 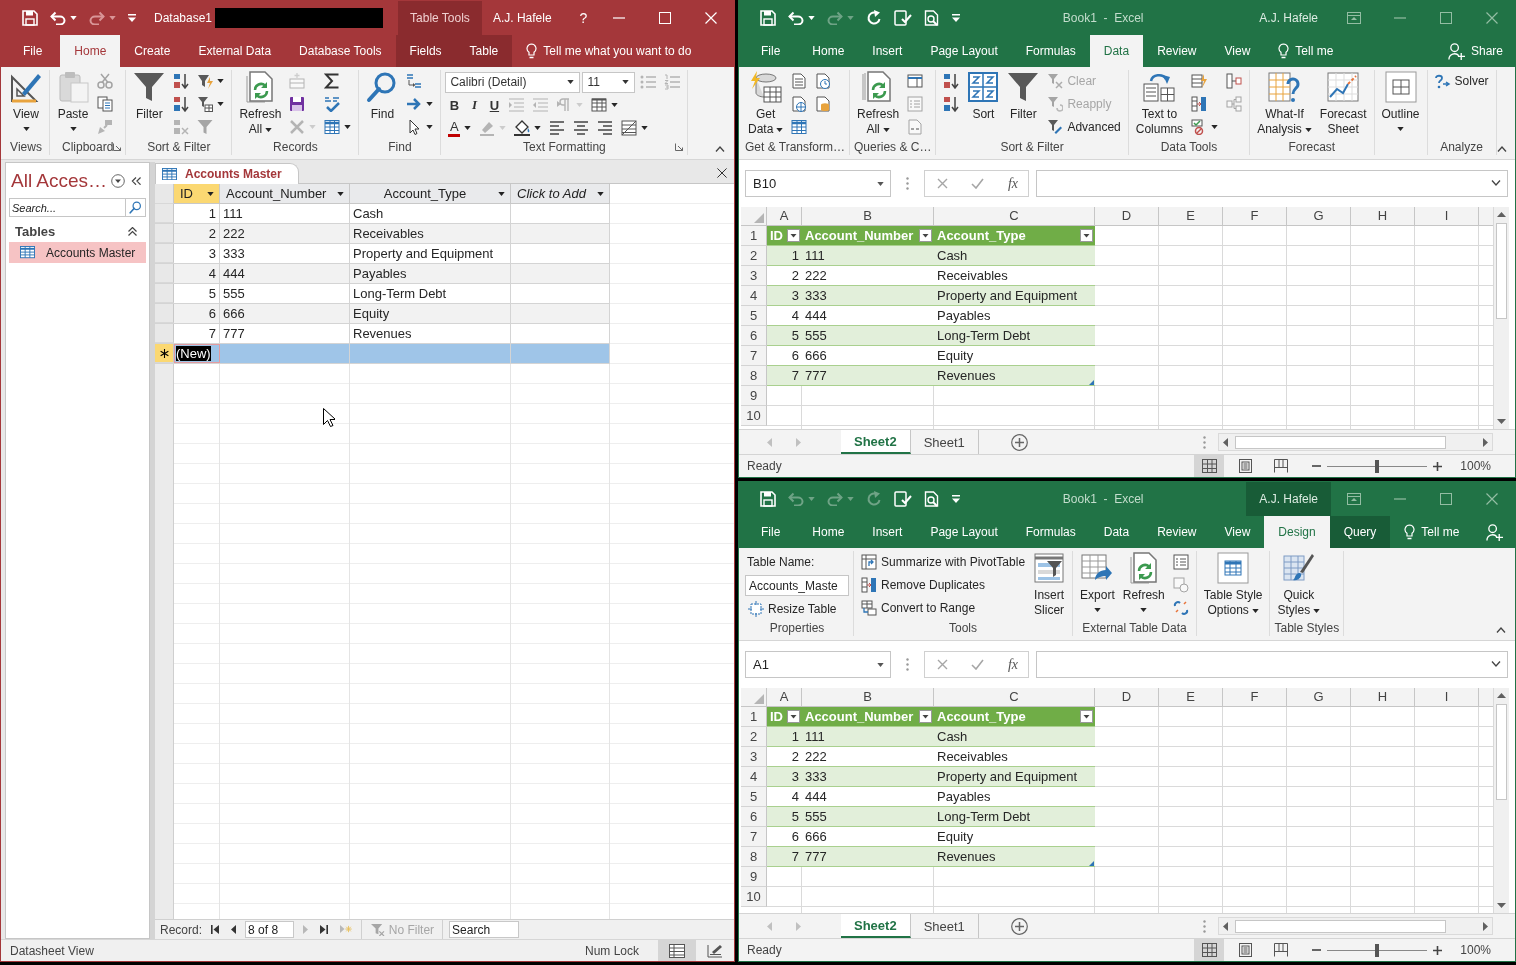 I want to click on tell-me-button: Tell me what you want to do, so click(x=609, y=51).